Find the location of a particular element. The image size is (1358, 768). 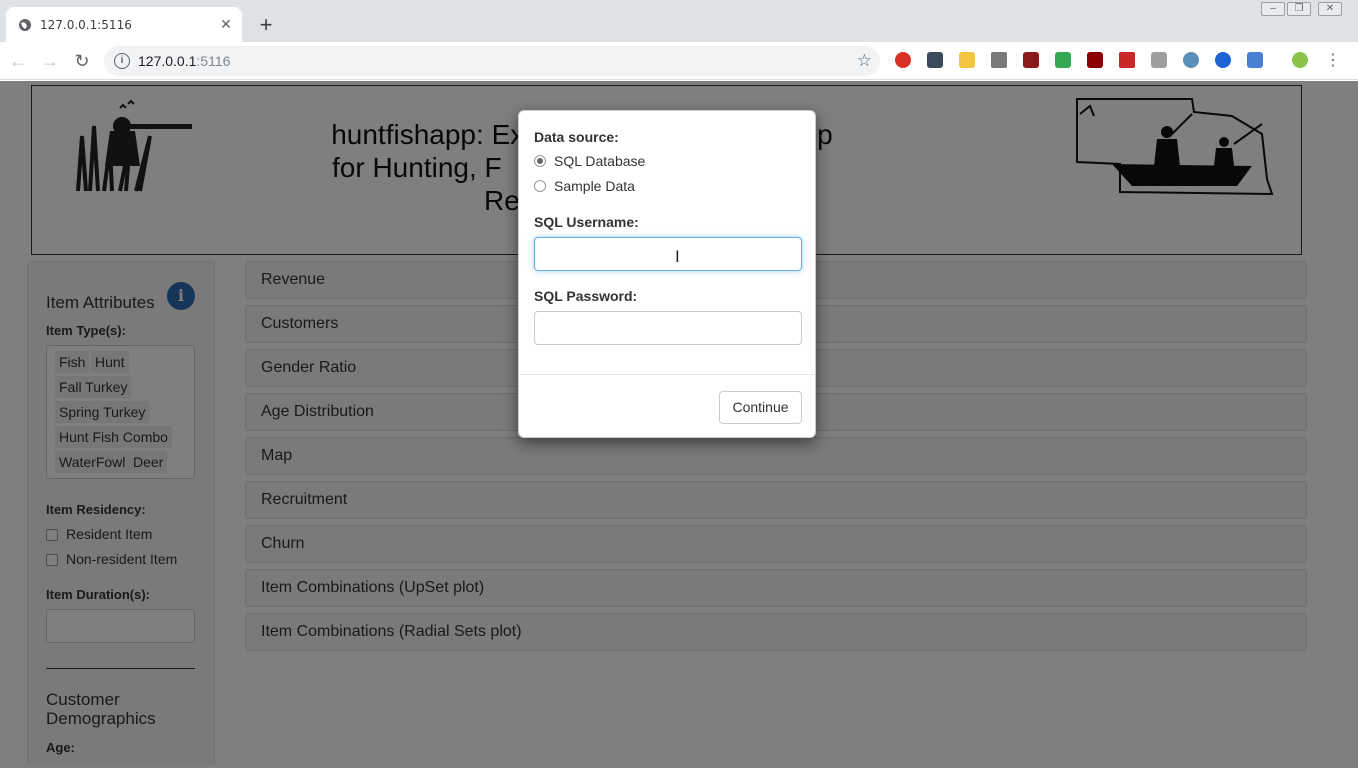

sql-database-label: SQL Database is located at coordinates (599, 161).